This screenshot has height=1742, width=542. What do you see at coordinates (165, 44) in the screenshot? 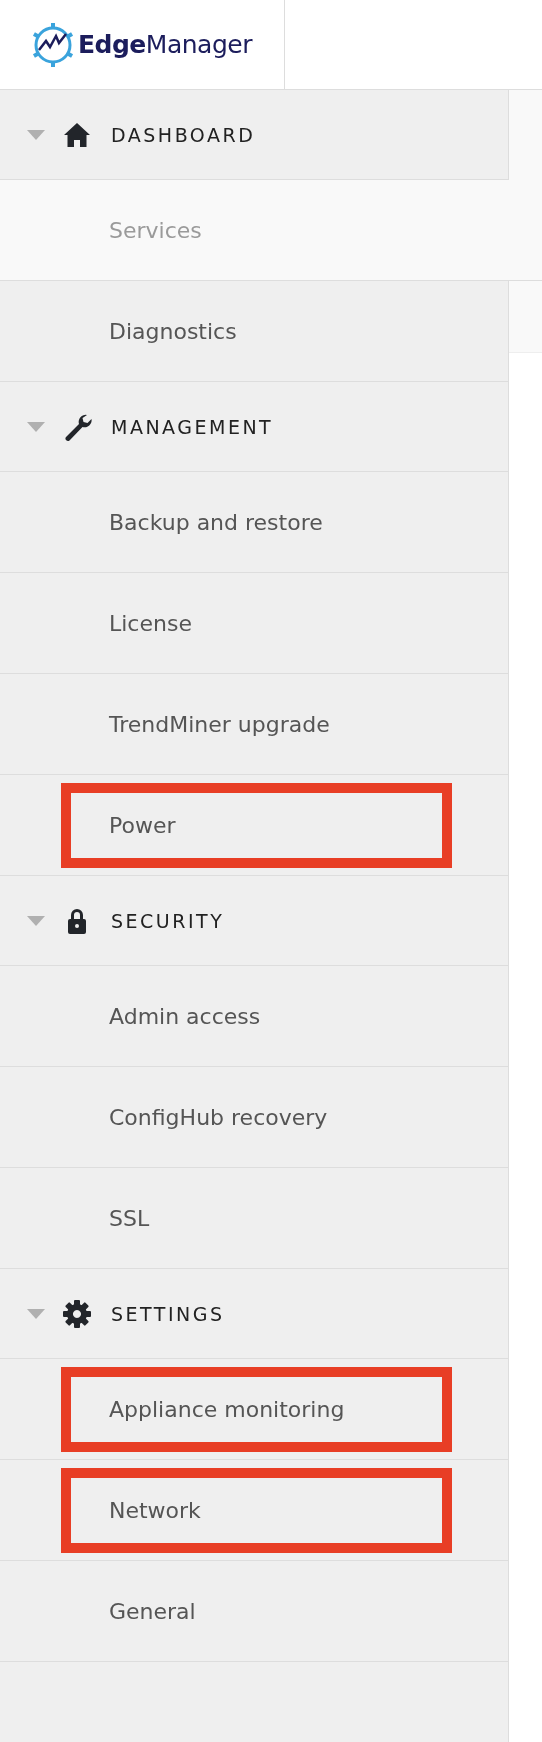
I see `logo-text: EdgeManager` at bounding box center [165, 44].